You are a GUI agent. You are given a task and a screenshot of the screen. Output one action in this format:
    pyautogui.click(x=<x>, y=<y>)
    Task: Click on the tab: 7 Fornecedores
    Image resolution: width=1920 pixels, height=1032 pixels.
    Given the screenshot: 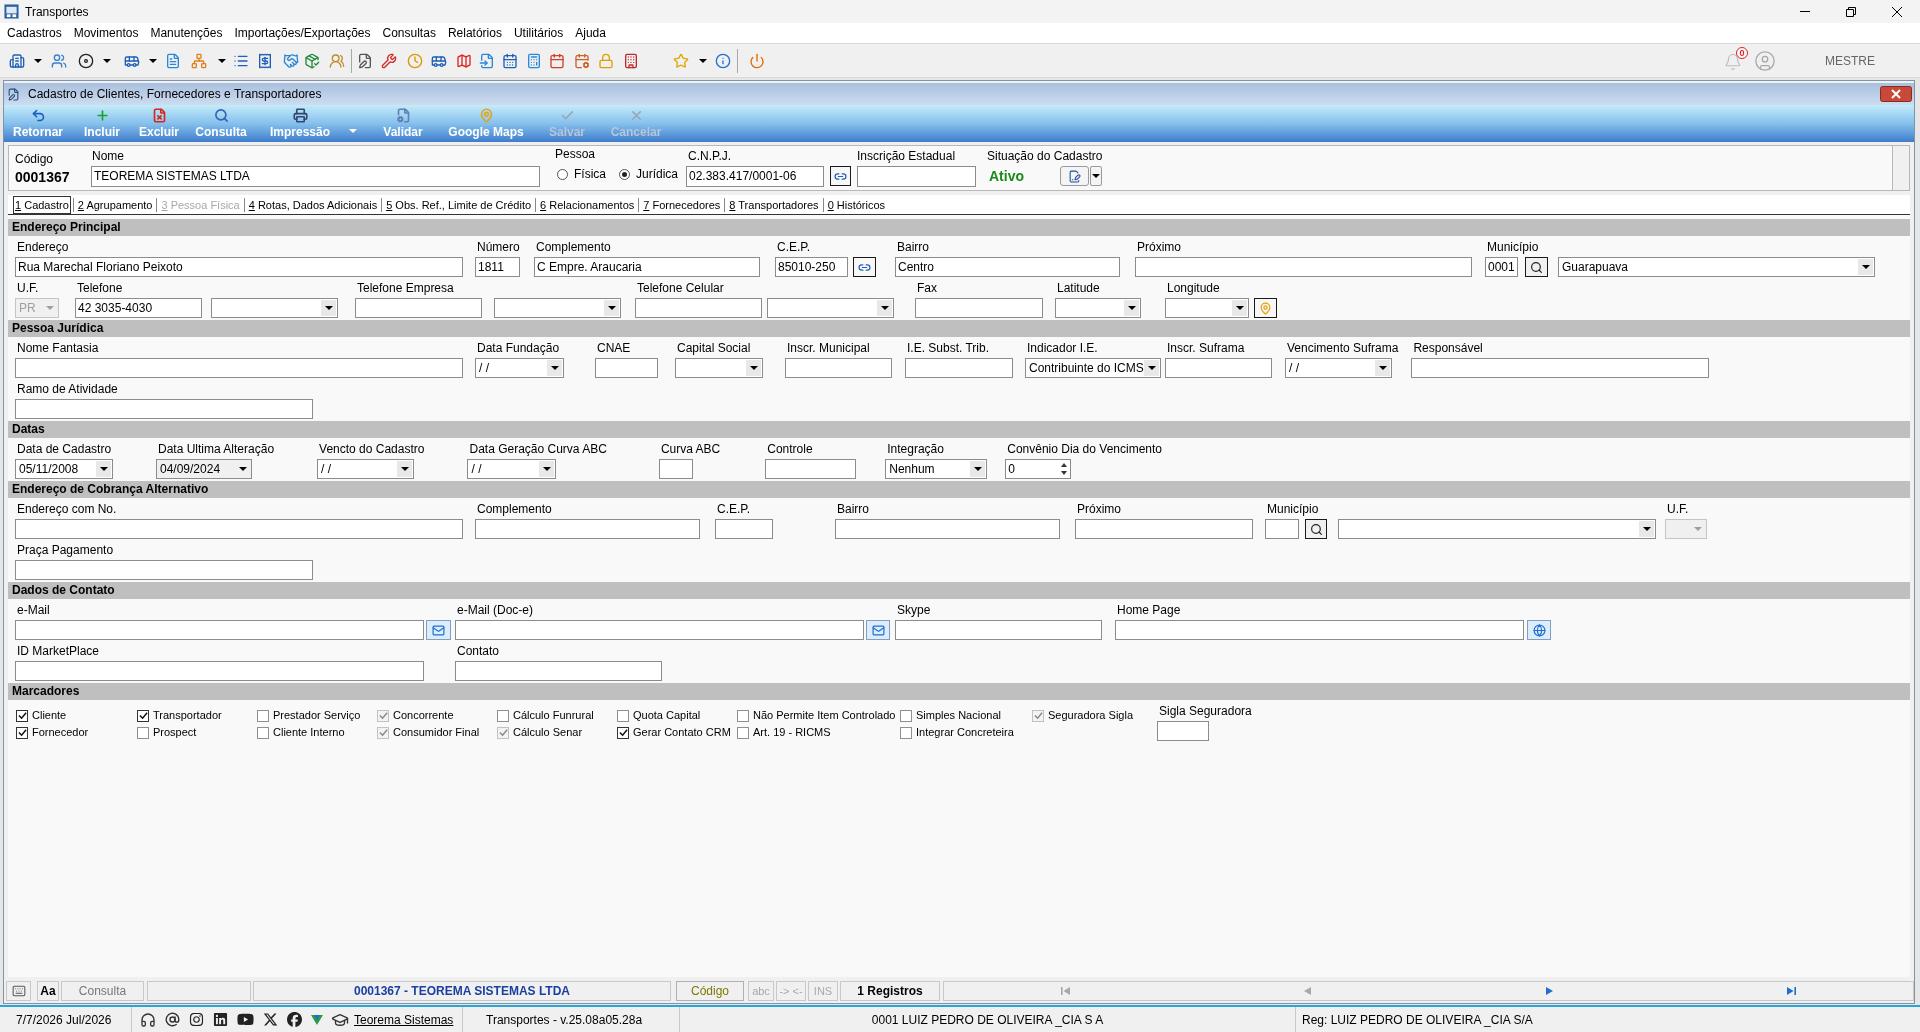 What is the action you would take?
    pyautogui.click(x=682, y=204)
    